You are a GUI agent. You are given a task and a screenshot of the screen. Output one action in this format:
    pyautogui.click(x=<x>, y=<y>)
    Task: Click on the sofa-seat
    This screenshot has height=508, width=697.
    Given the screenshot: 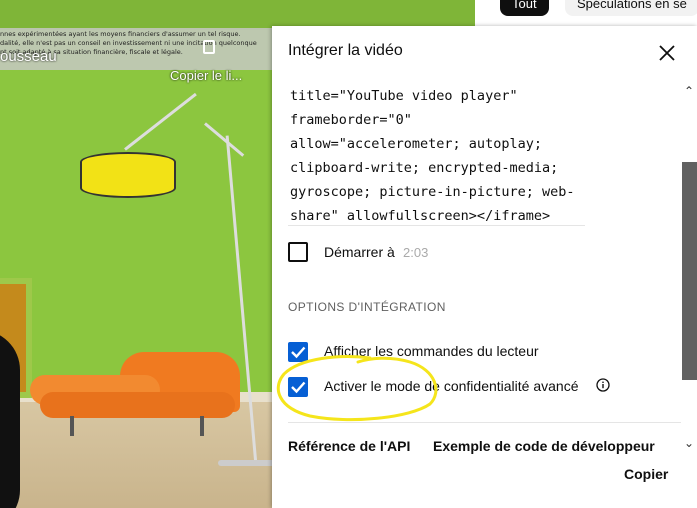 What is the action you would take?
    pyautogui.click(x=137, y=405)
    